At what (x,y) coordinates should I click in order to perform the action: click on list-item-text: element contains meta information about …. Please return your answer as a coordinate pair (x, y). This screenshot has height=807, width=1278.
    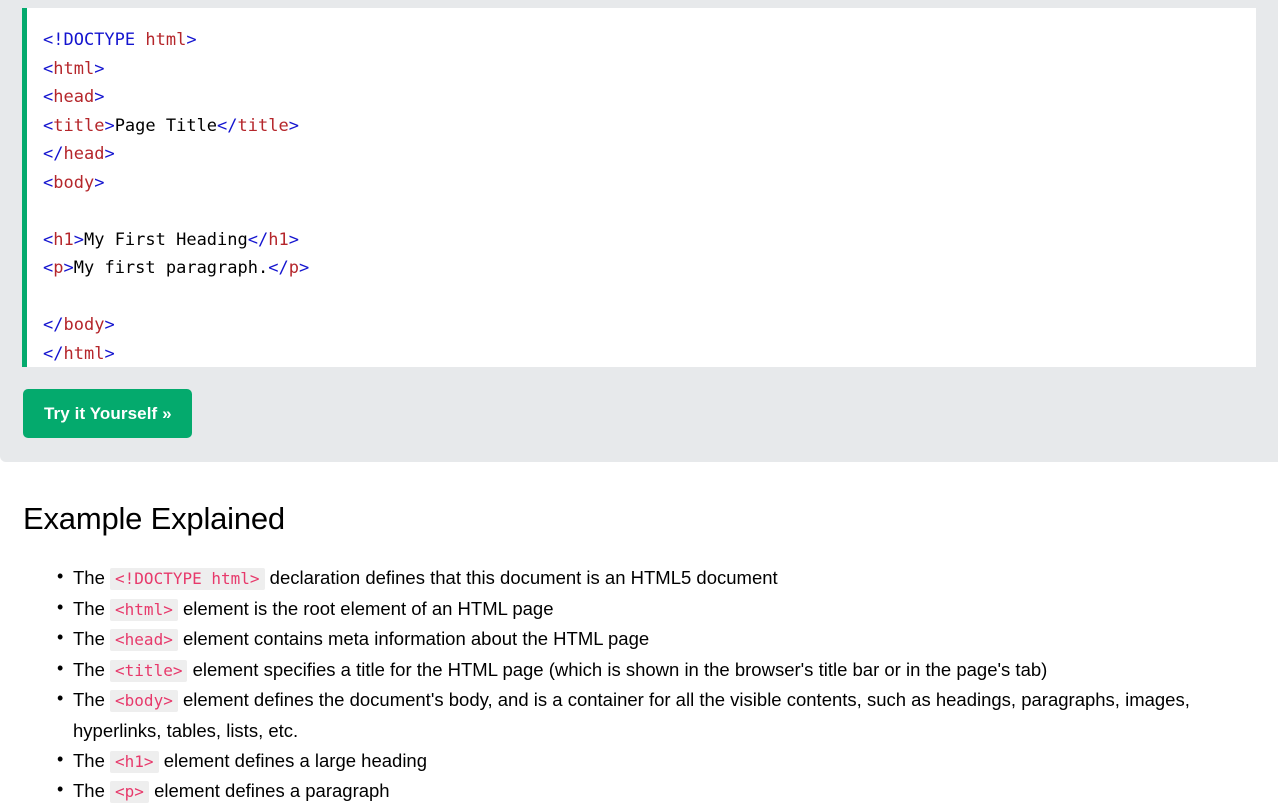
    Looking at the image, I should click on (413, 639).